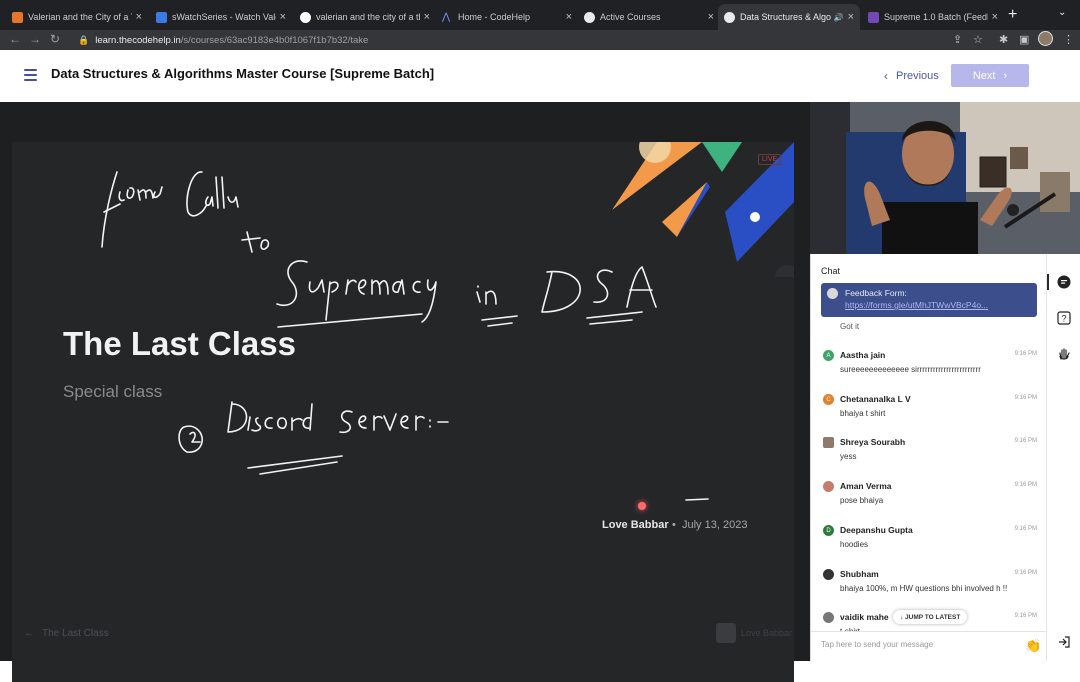 The width and height of the screenshot is (1080, 682). What do you see at coordinates (1064, 642) in the screenshot?
I see `exit-icon` at bounding box center [1064, 642].